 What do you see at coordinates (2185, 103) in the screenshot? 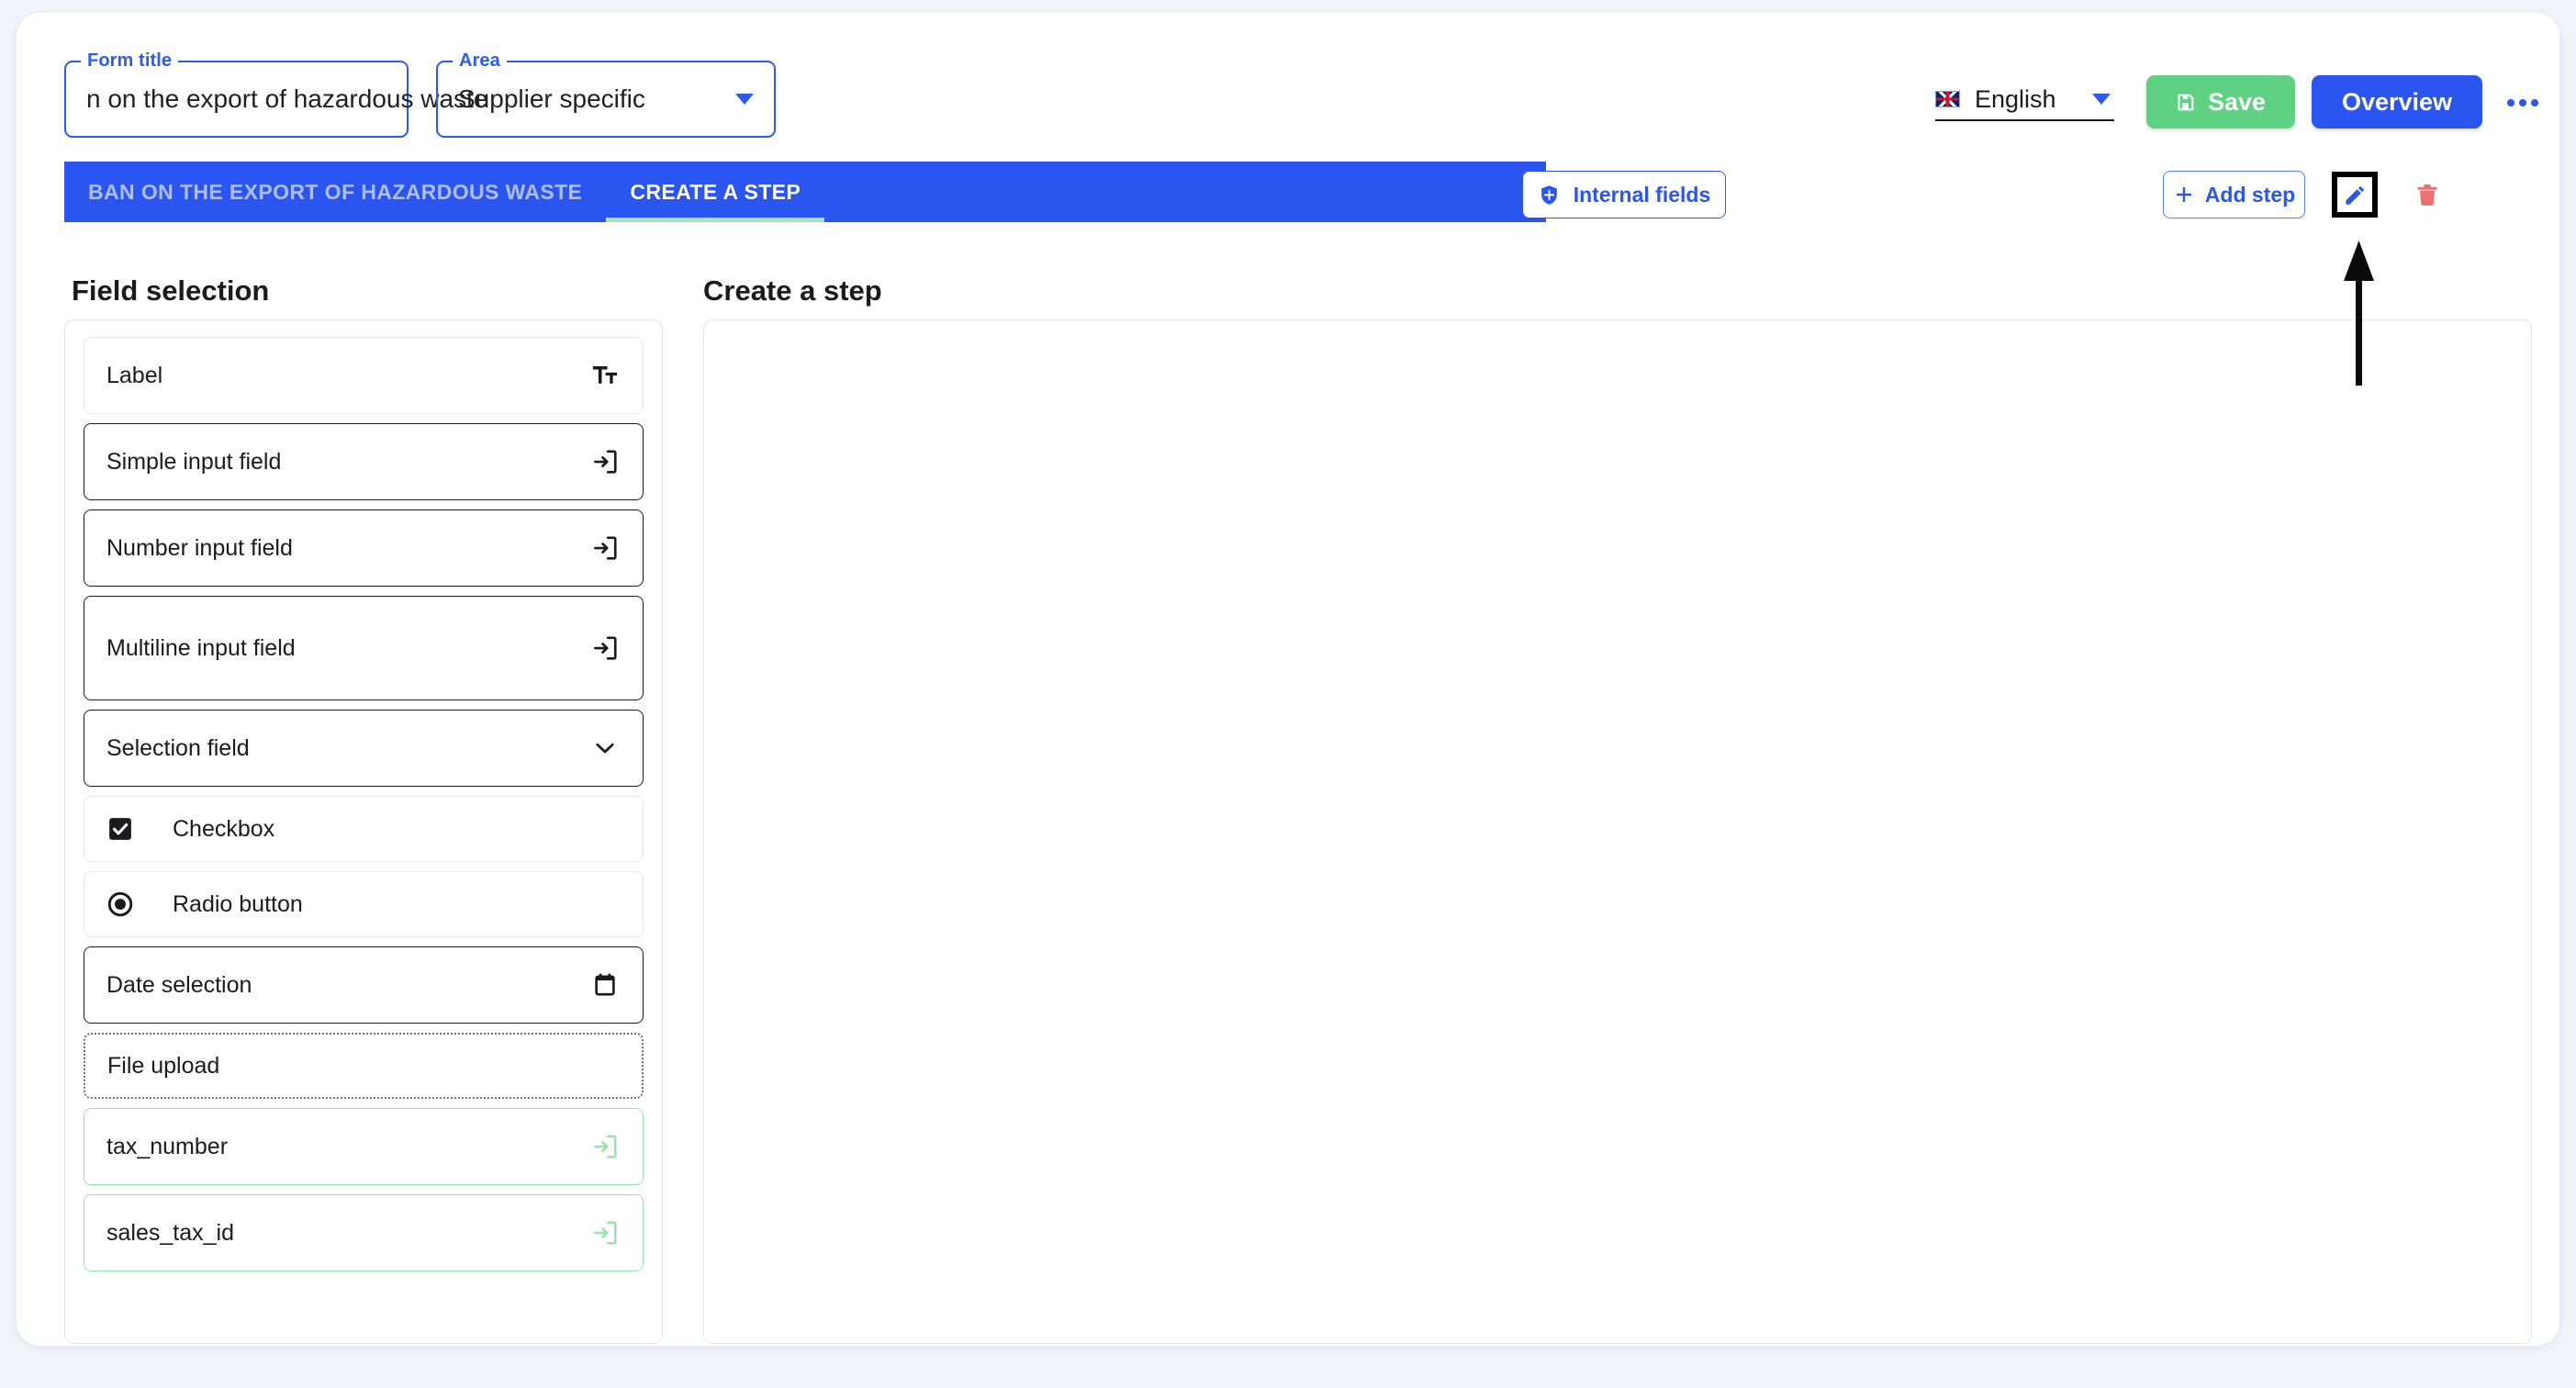
I see `floppy-disk-icon` at bounding box center [2185, 103].